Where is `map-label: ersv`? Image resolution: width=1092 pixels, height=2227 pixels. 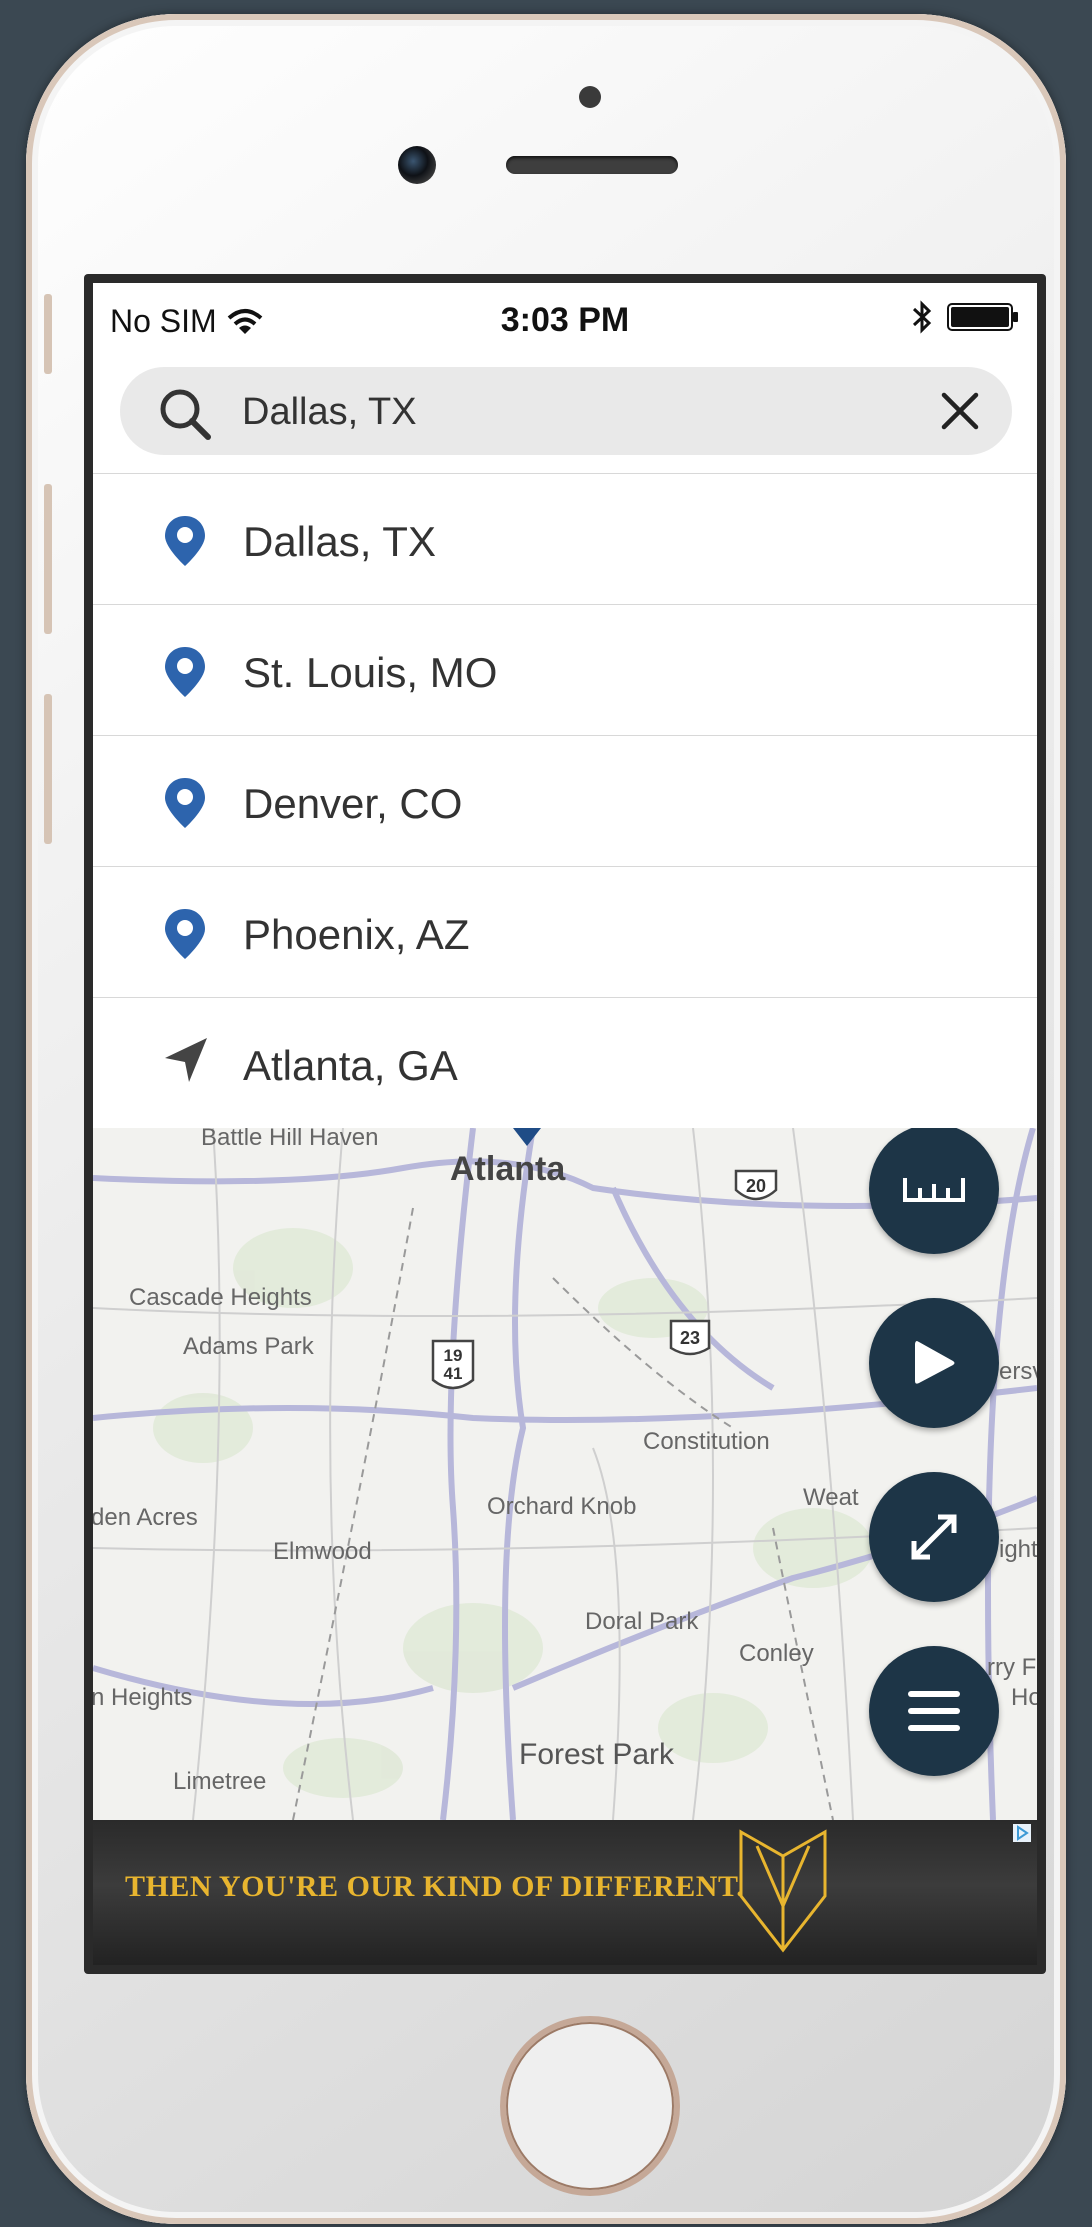 map-label: ersv is located at coordinates (1018, 1371).